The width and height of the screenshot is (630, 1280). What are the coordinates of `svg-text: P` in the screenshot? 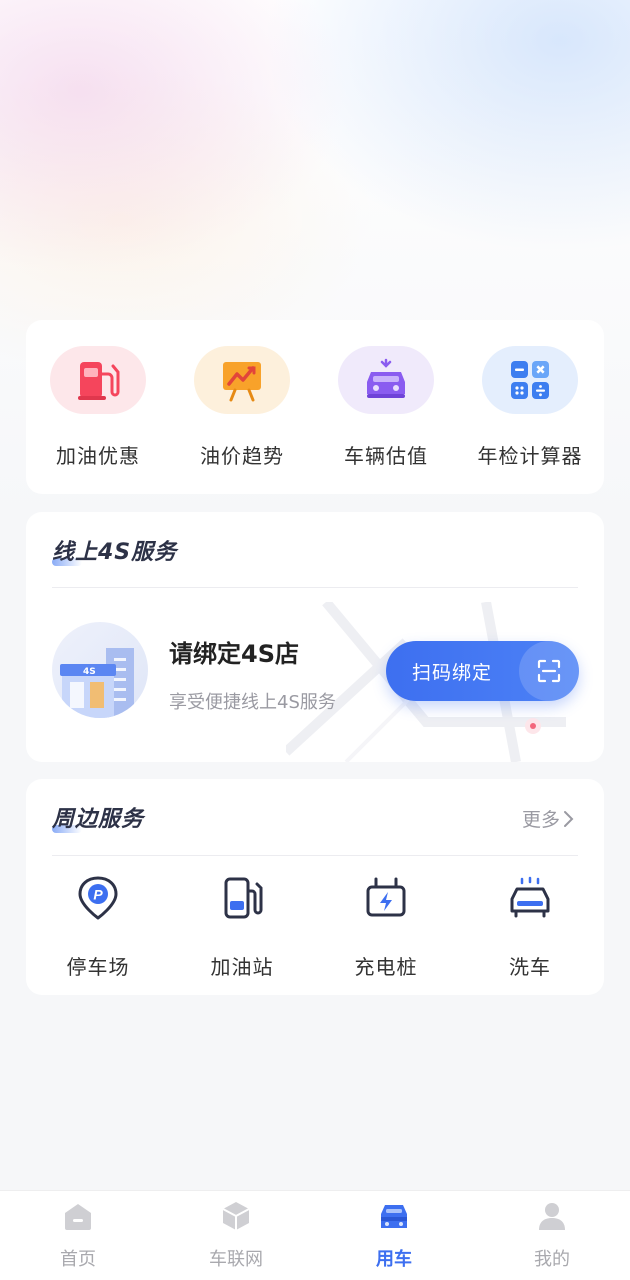 It's located at (98, 895).